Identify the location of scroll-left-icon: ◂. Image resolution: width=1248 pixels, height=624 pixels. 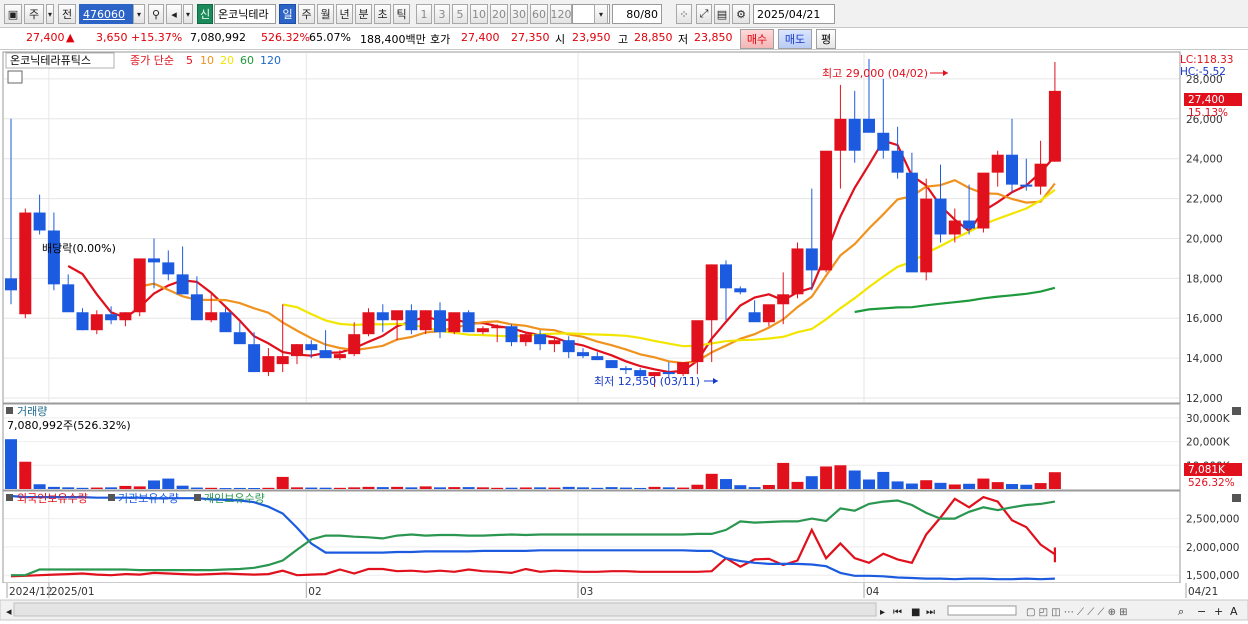
(9, 611).